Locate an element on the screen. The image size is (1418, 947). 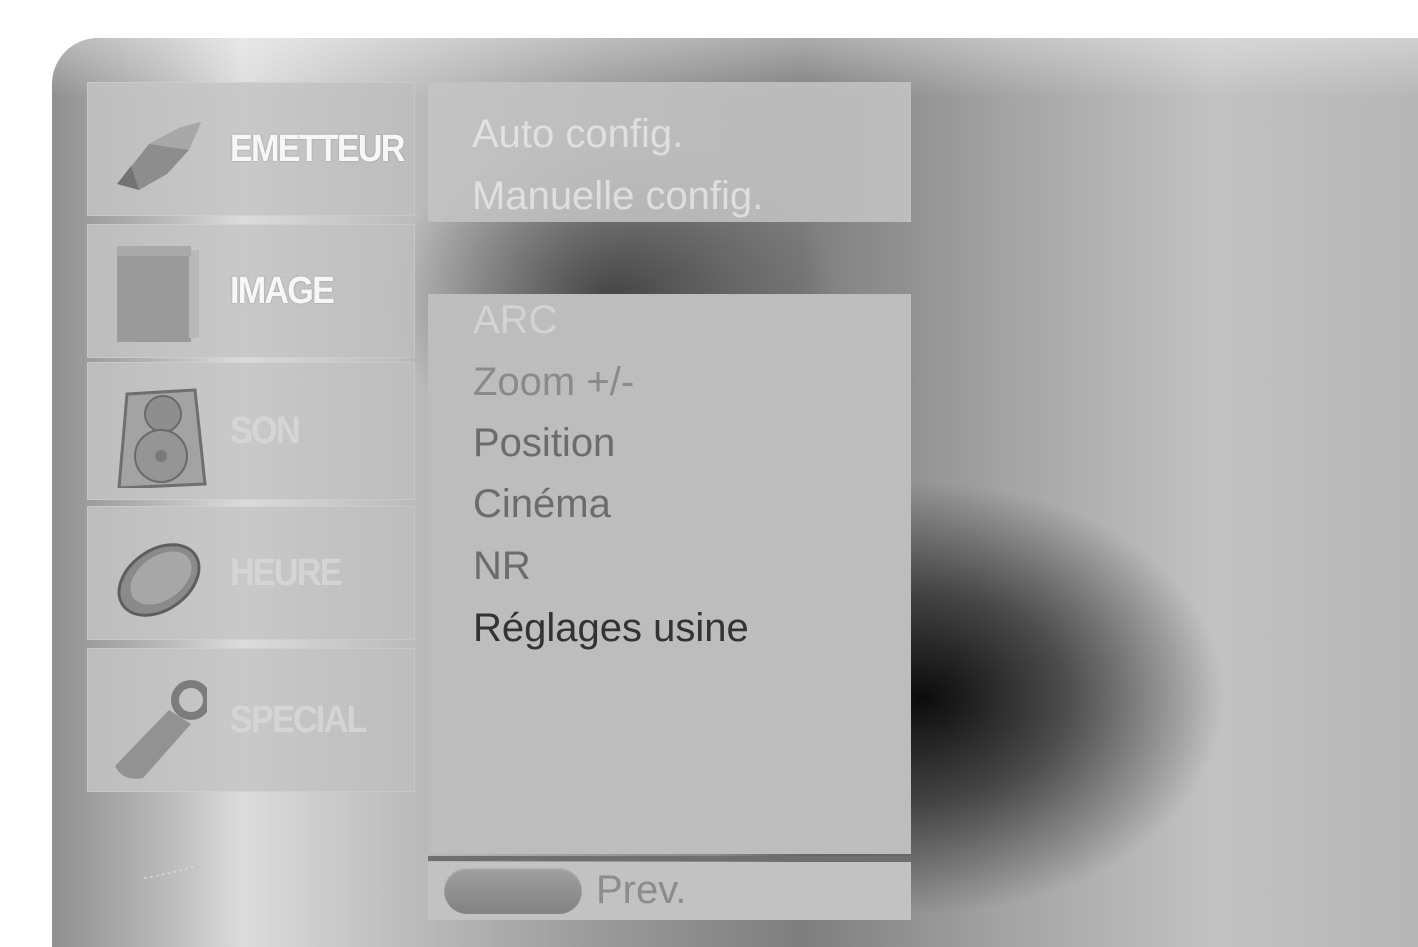
menu-category-label: SON is located at coordinates (265, 430).